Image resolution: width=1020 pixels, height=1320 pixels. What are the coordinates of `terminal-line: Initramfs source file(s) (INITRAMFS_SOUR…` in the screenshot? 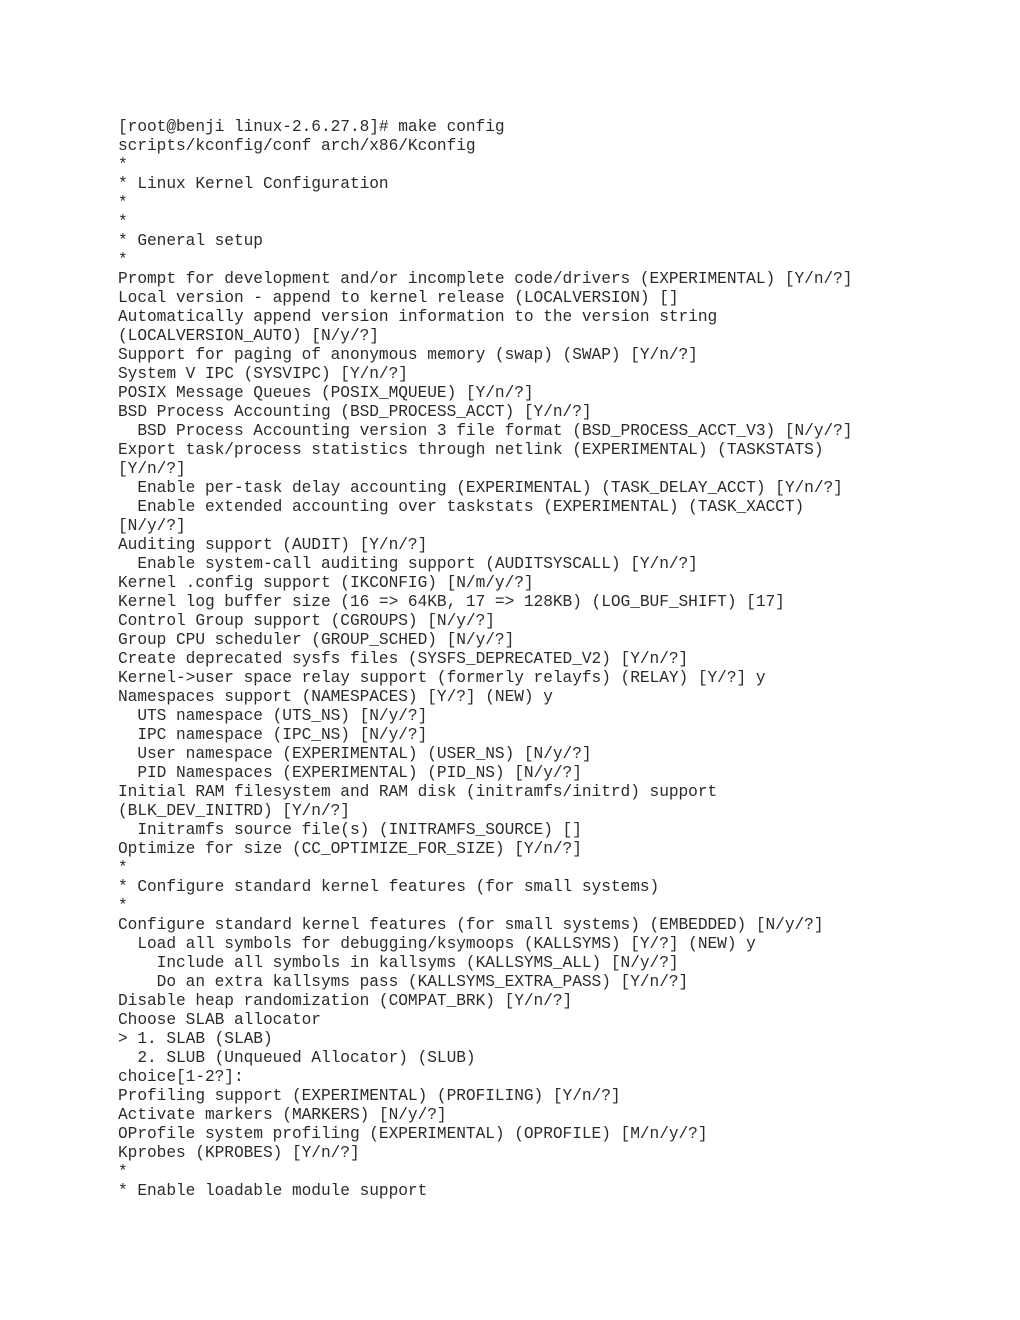 It's located at (350, 830).